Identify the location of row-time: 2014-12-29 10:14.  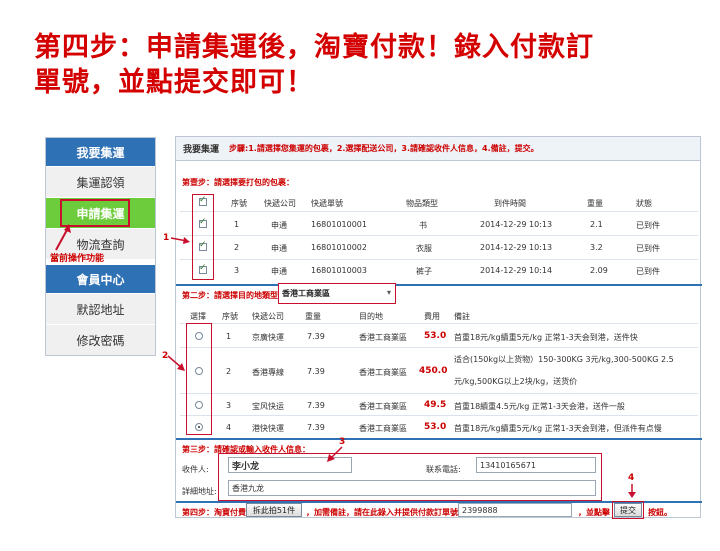
(516, 270).